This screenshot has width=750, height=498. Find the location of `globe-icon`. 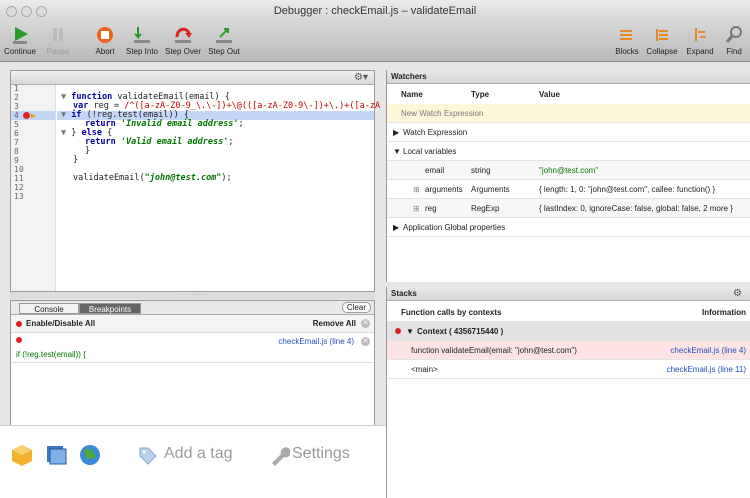

globe-icon is located at coordinates (90, 455).